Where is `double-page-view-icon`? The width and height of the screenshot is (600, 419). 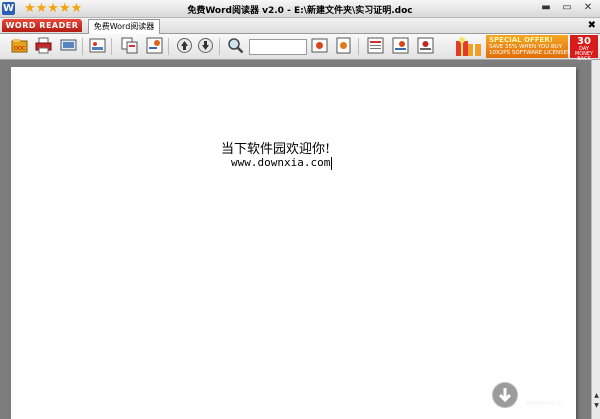 double-page-view-icon is located at coordinates (400, 45).